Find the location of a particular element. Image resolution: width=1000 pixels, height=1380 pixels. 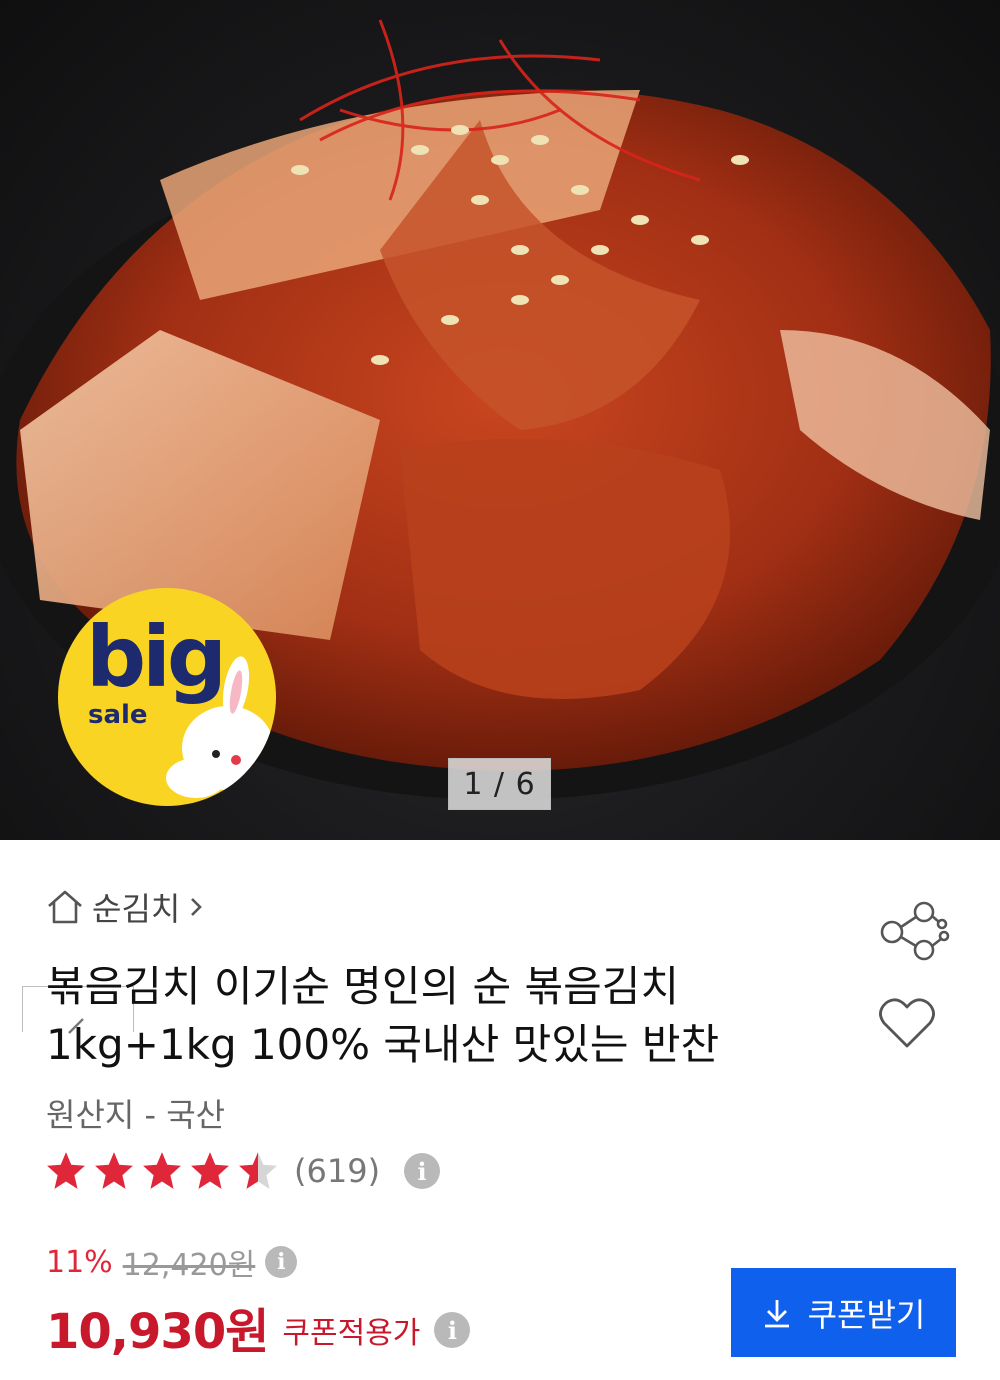

discount-row: 11% 12,420원 i is located at coordinates (172, 1262).